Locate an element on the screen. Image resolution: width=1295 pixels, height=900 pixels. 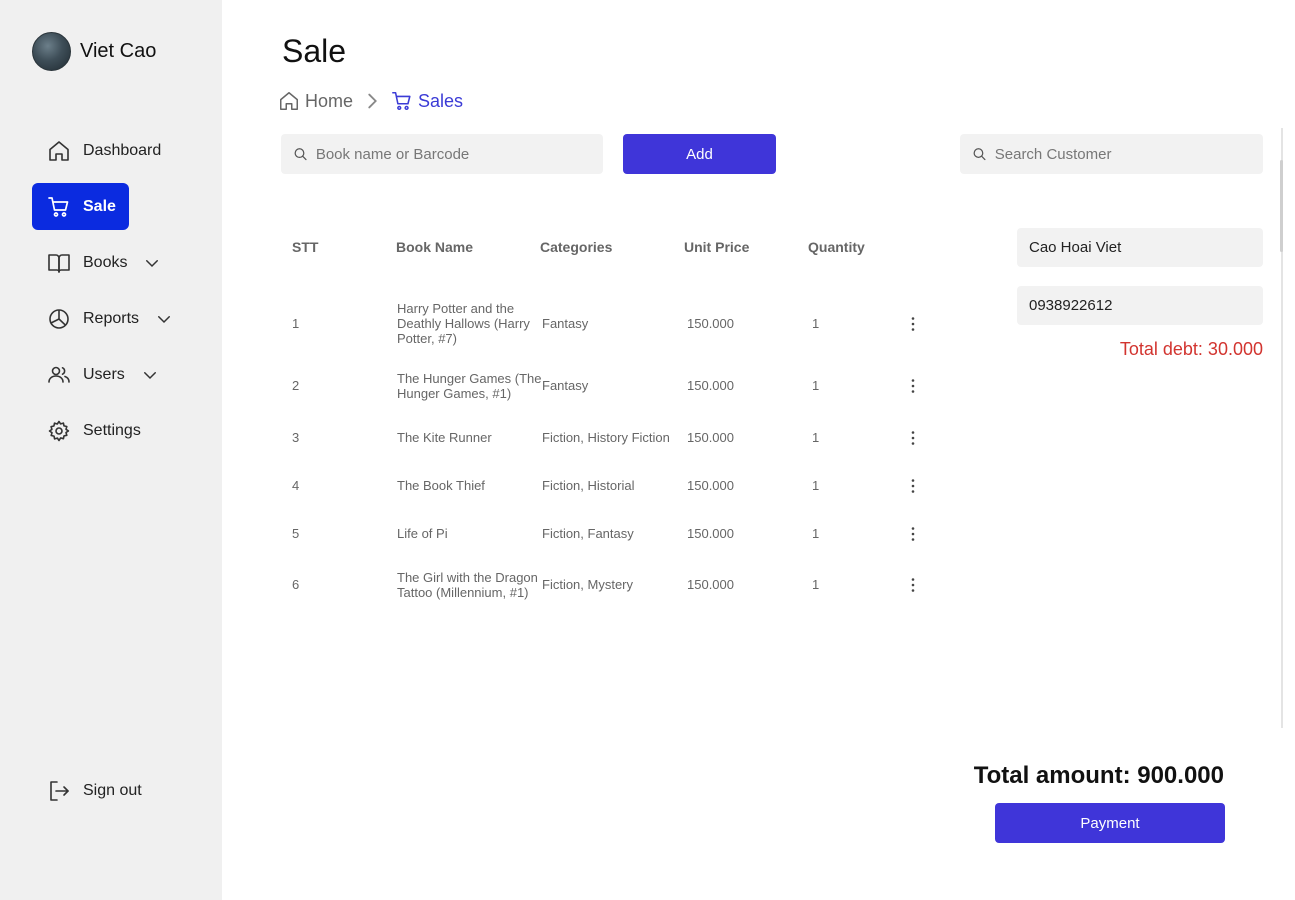
page-title: Sale is located at coordinates (314, 51).